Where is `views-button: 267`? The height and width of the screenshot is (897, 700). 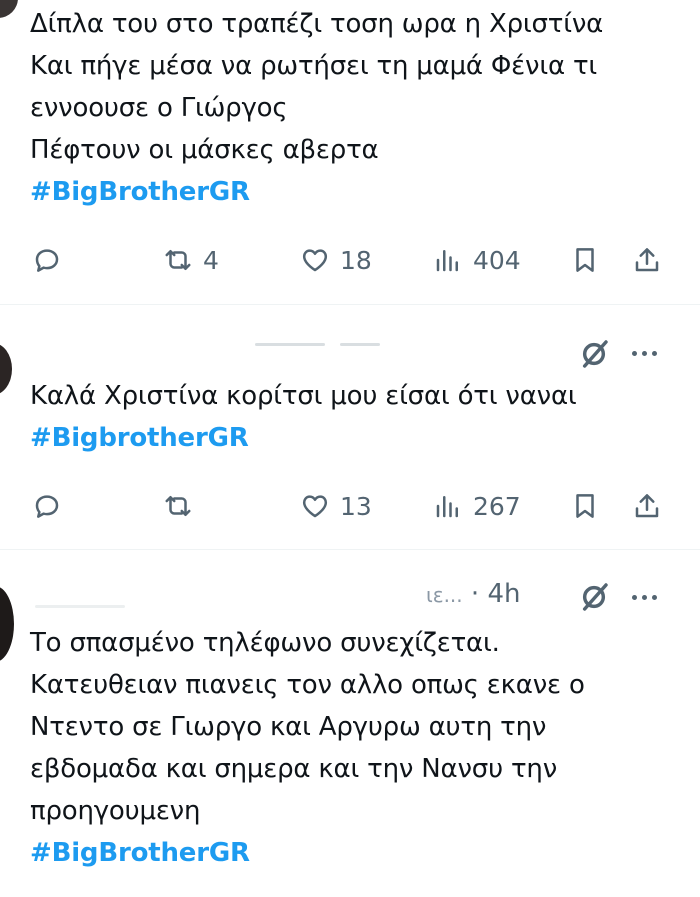 views-button: 267 is located at coordinates (477, 506).